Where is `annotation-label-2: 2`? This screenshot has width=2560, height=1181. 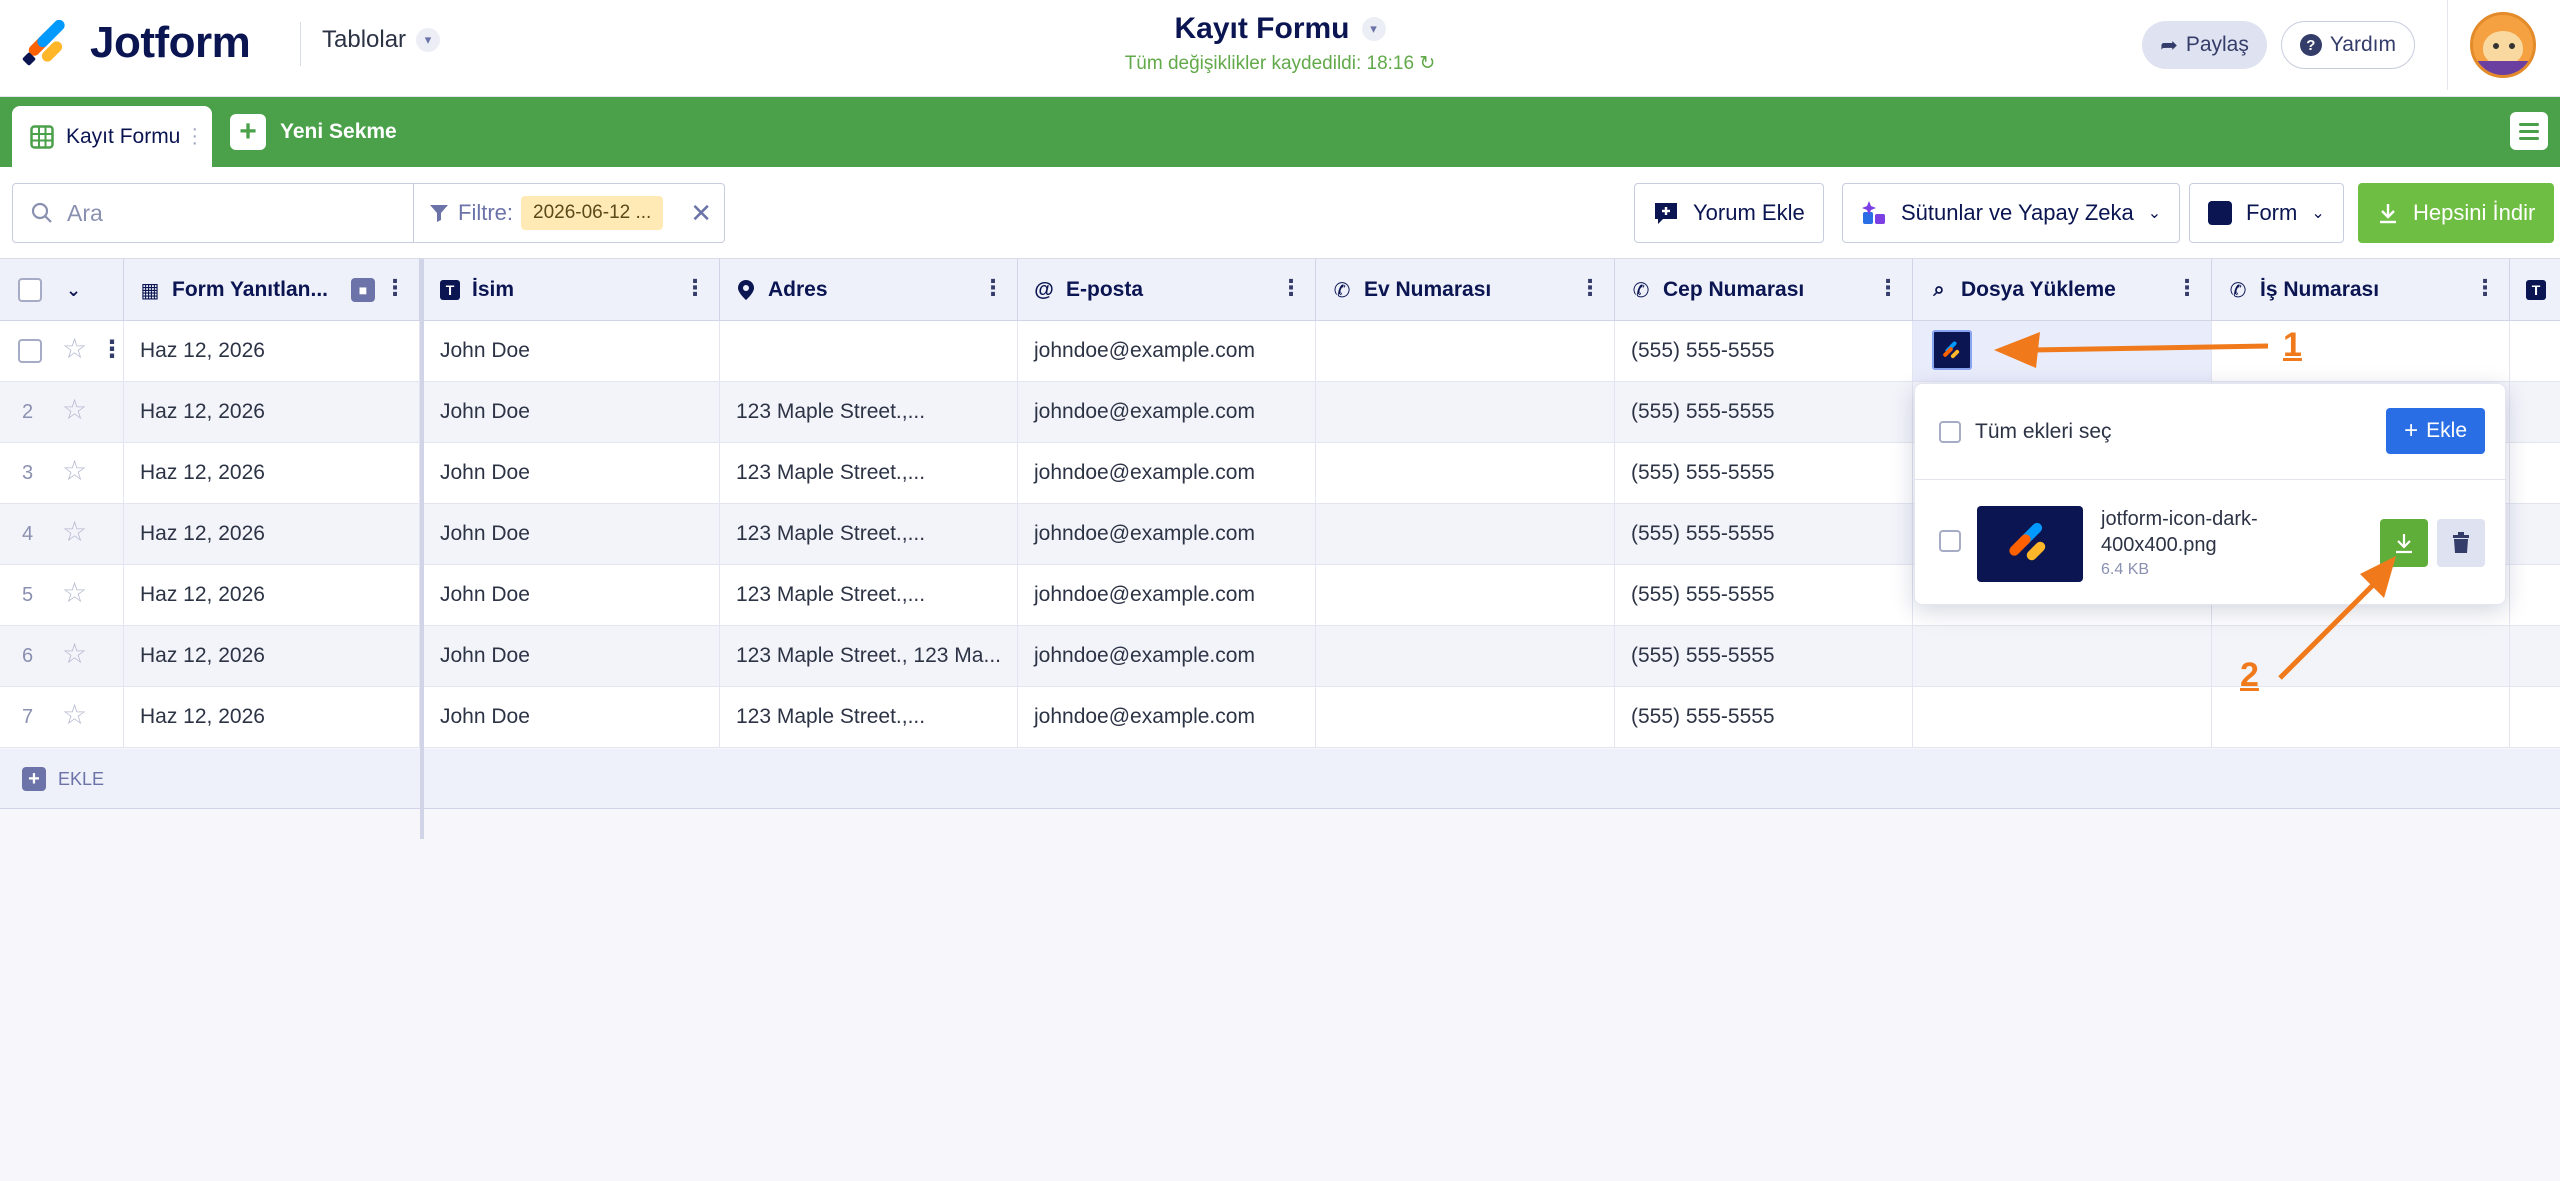 annotation-label-2: 2 is located at coordinates (2249, 675).